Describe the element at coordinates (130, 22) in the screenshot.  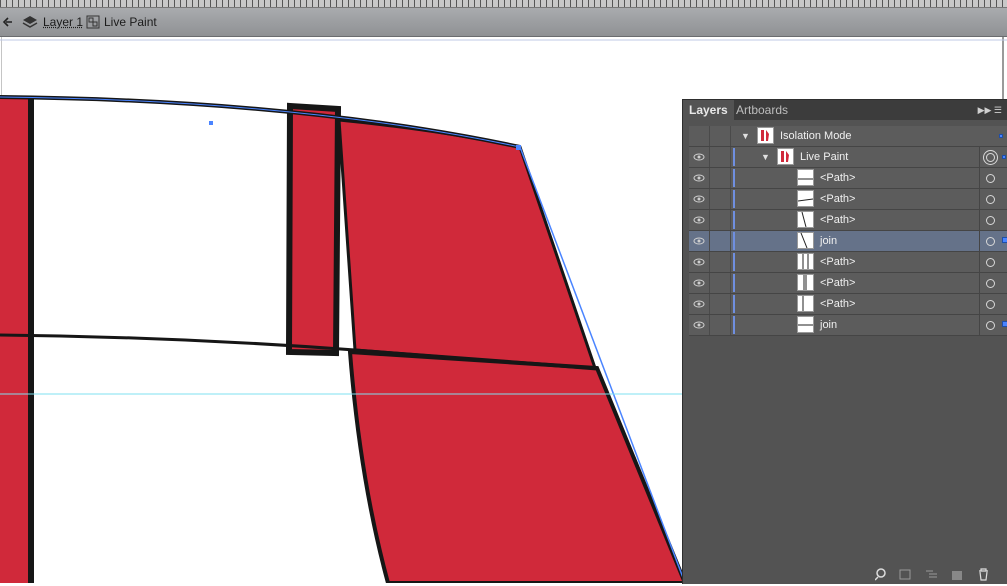
I see `breadcrumb-group: Live Paint` at that location.